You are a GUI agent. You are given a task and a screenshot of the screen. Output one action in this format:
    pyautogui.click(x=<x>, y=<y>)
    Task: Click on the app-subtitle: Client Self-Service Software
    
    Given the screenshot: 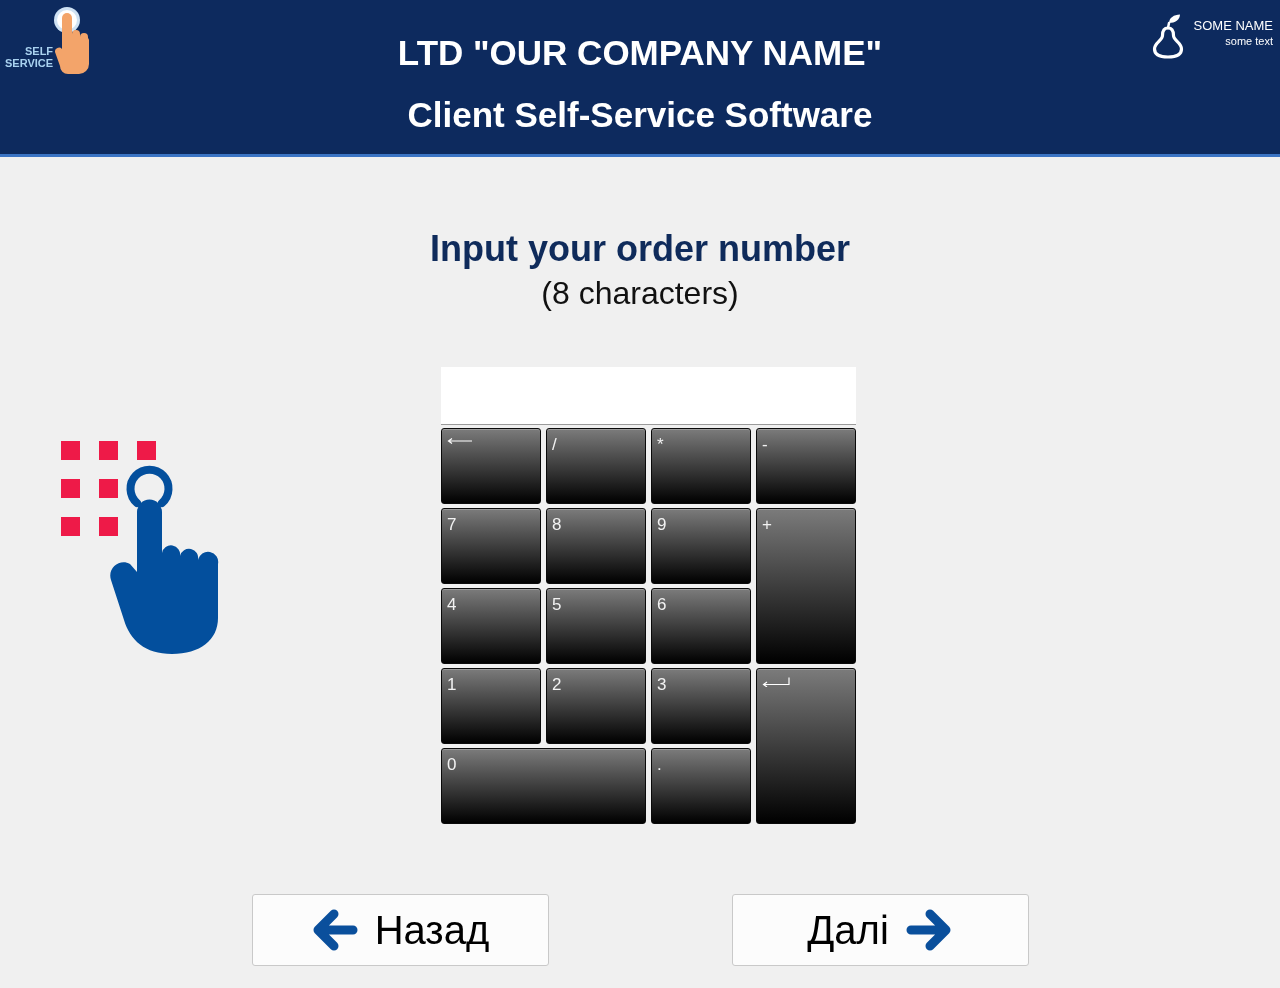 What is the action you would take?
    pyautogui.click(x=640, y=115)
    